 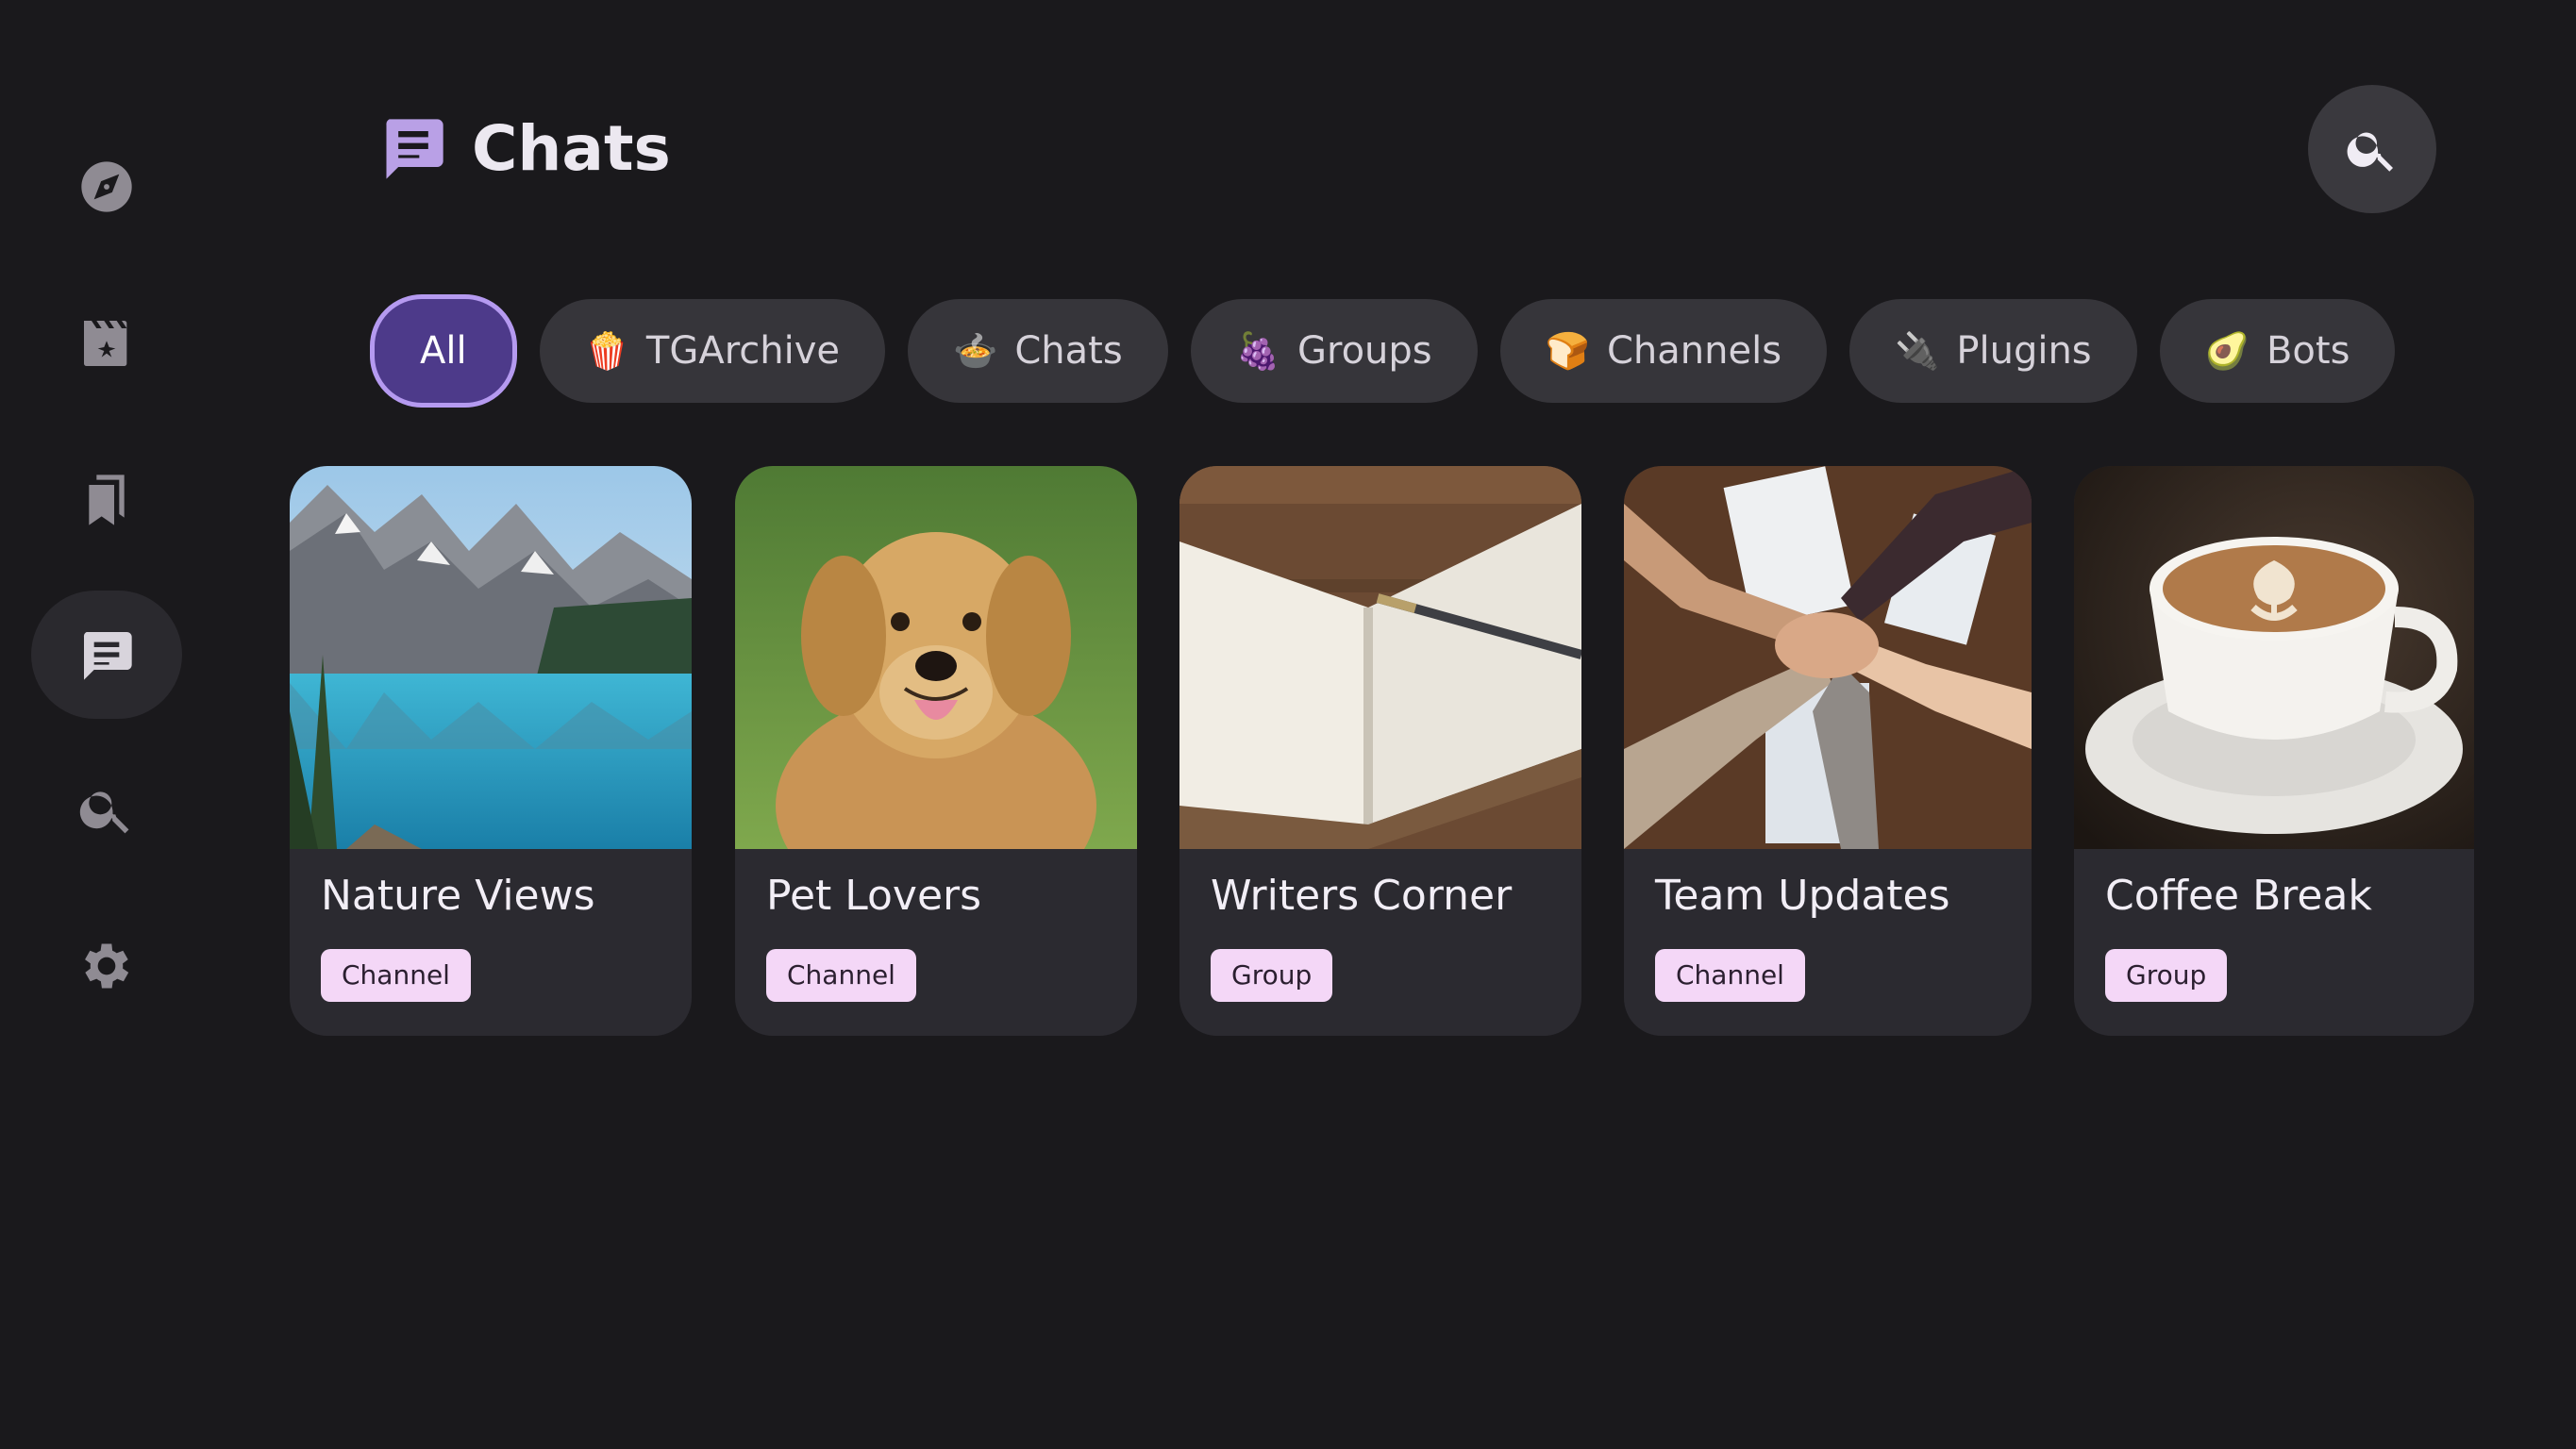 I want to click on chip-label: All, so click(x=443, y=351).